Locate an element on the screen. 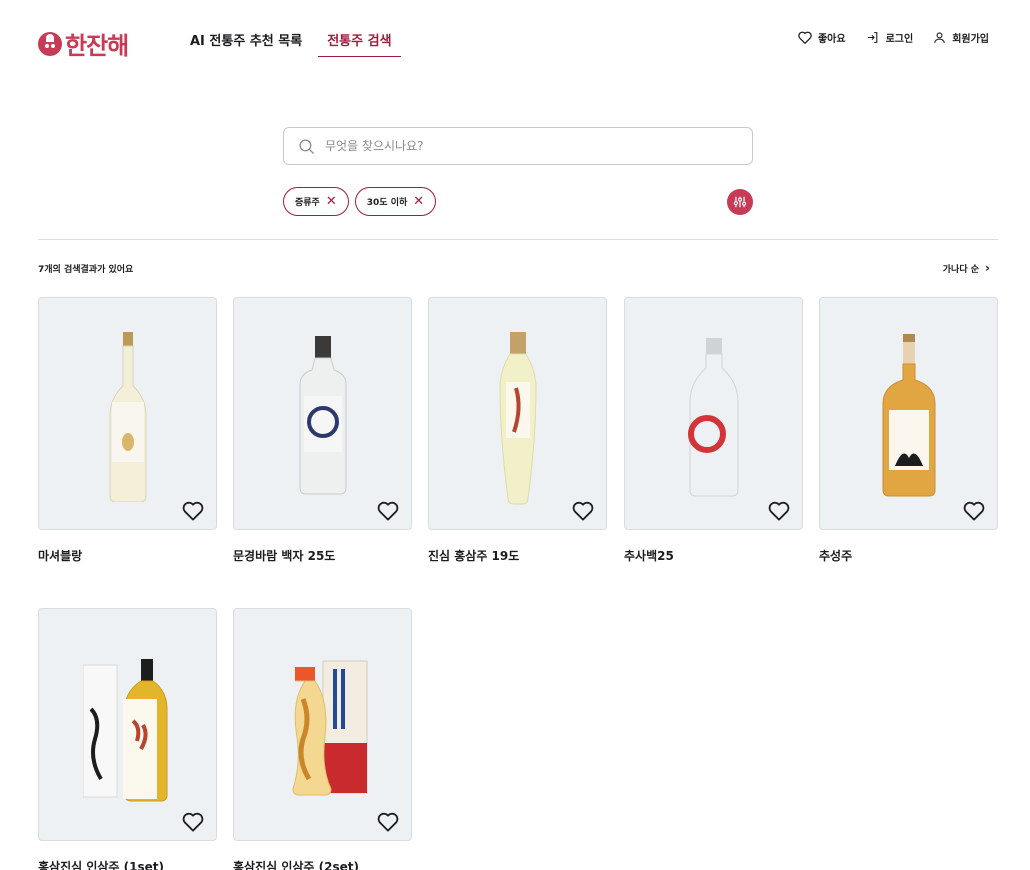 This screenshot has width=1030, height=870. product-card: 추성주 is located at coordinates (908, 430).